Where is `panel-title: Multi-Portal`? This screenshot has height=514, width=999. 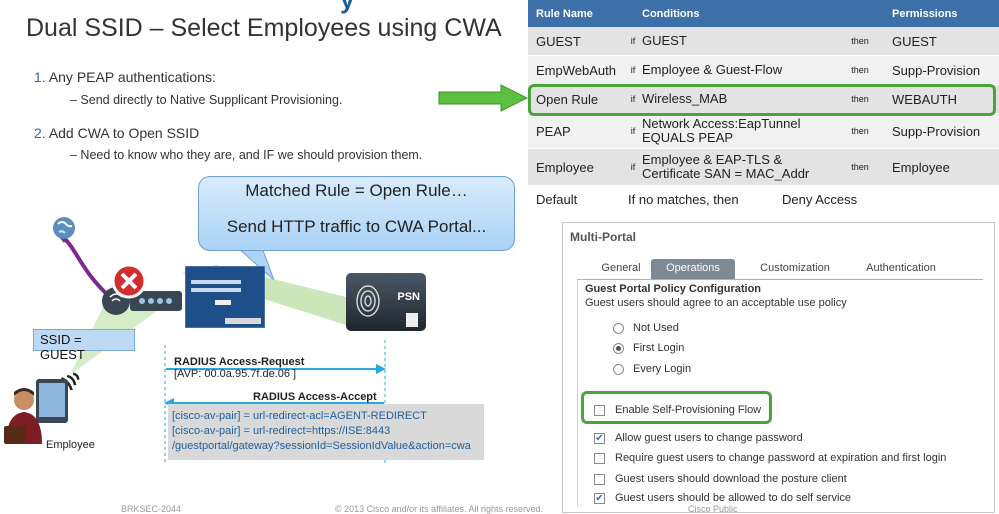
panel-title: Multi-Portal is located at coordinates (603, 237).